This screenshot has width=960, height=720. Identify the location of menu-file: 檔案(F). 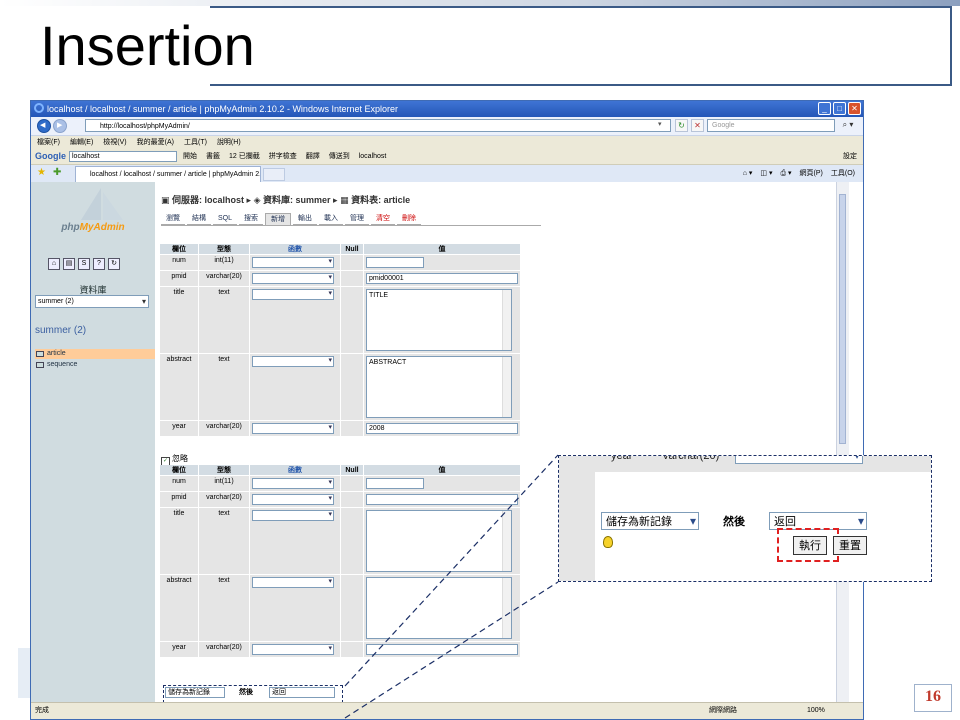
(48, 142).